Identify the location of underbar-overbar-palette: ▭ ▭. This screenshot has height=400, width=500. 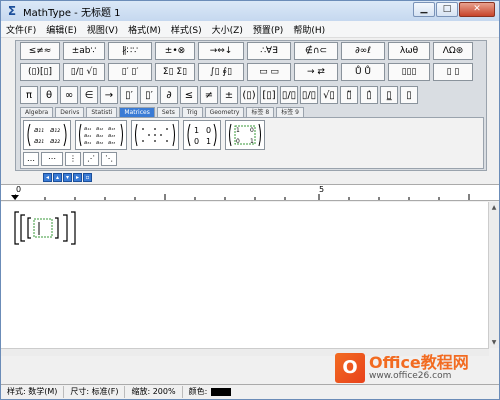
(269, 72).